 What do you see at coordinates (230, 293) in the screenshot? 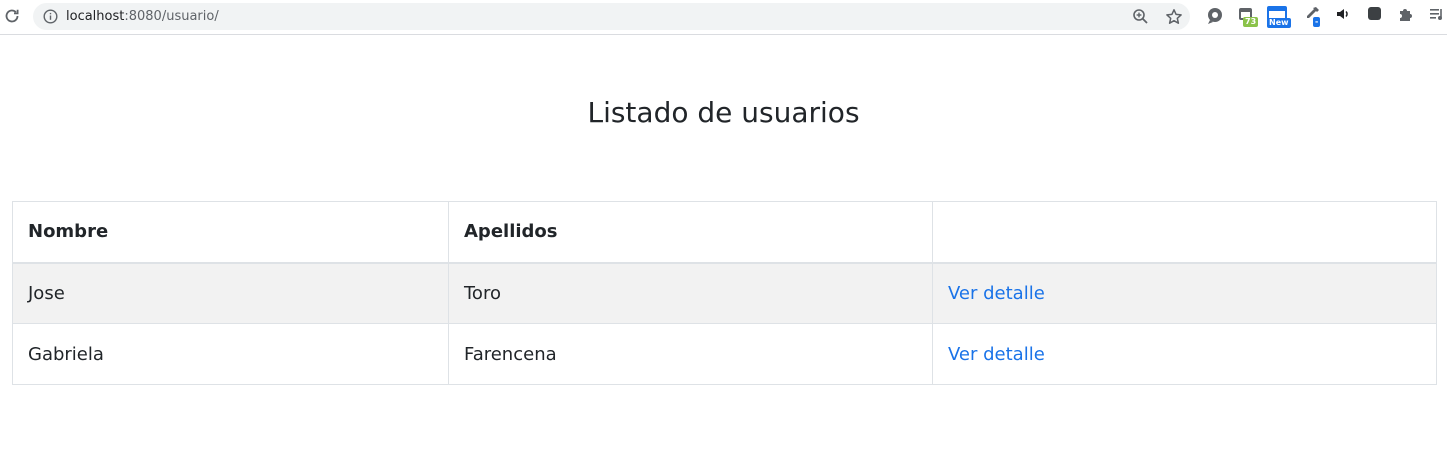
I see `cell-nombre: Jose` at bounding box center [230, 293].